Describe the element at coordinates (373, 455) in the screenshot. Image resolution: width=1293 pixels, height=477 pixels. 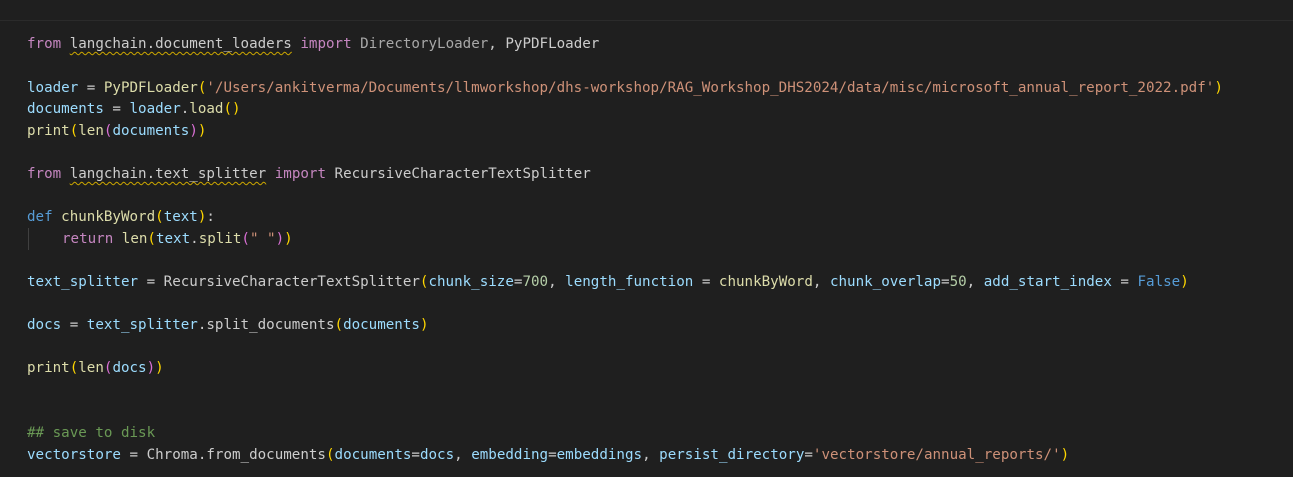
I see `keyword-argument: documents` at that location.